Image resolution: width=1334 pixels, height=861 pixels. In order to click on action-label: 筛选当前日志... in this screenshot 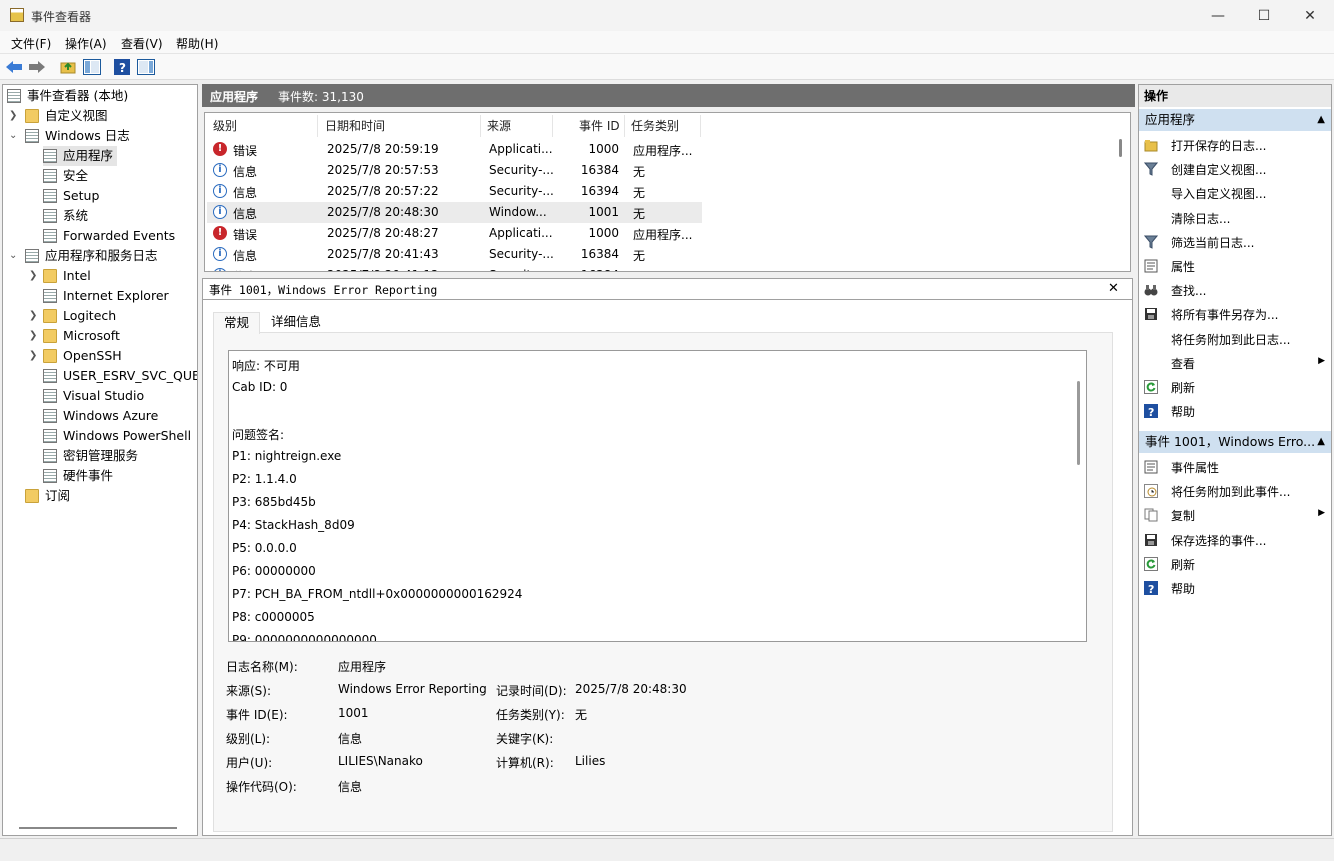, I will do `click(1213, 242)`.